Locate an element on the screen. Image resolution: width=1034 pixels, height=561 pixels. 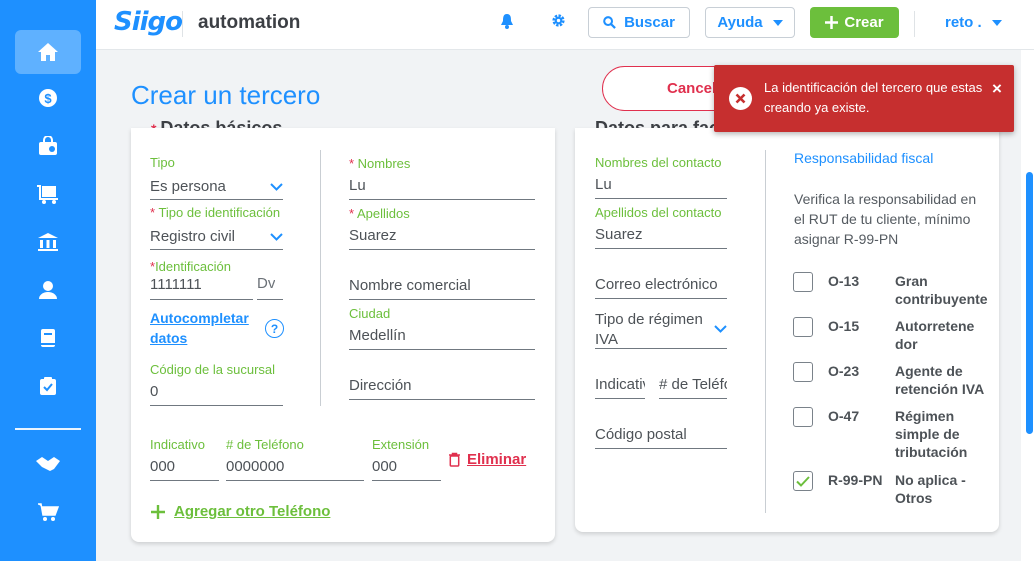
checkbox-o15 is located at coordinates (803, 327).